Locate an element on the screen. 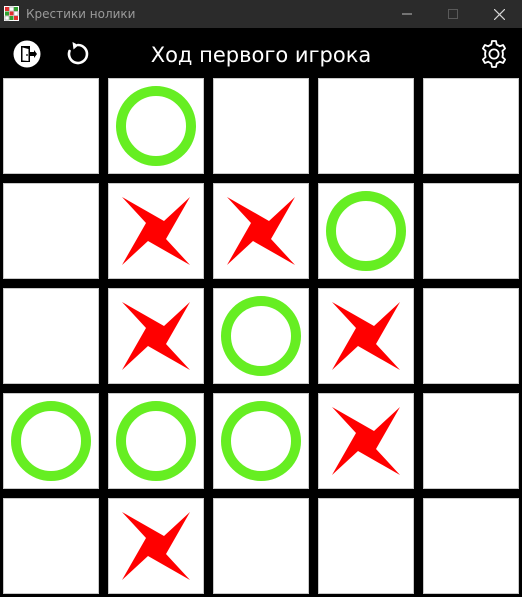 Image resolution: width=522 pixels, height=597 pixels. title-bar: Крестики нолики is located at coordinates (261, 14).